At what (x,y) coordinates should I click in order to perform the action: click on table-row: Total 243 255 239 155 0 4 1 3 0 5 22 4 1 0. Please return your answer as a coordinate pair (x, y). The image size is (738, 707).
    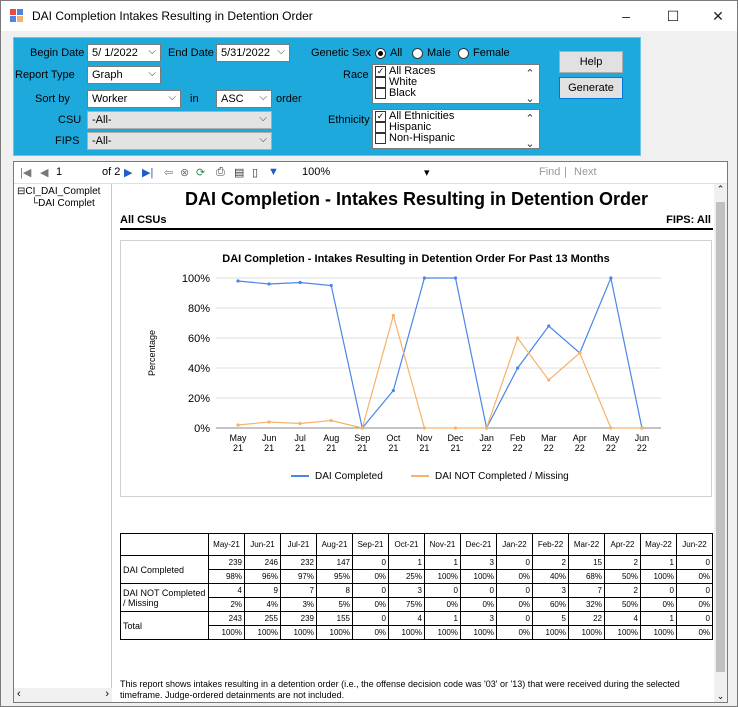
    Looking at the image, I should click on (416, 625).